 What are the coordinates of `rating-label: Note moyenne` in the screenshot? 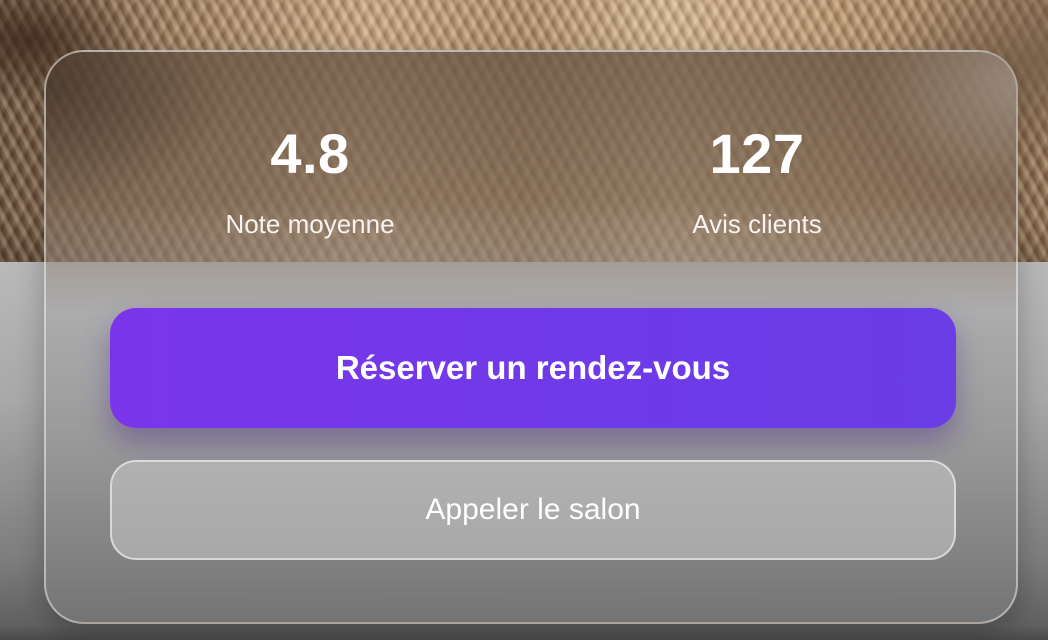 It's located at (310, 224).